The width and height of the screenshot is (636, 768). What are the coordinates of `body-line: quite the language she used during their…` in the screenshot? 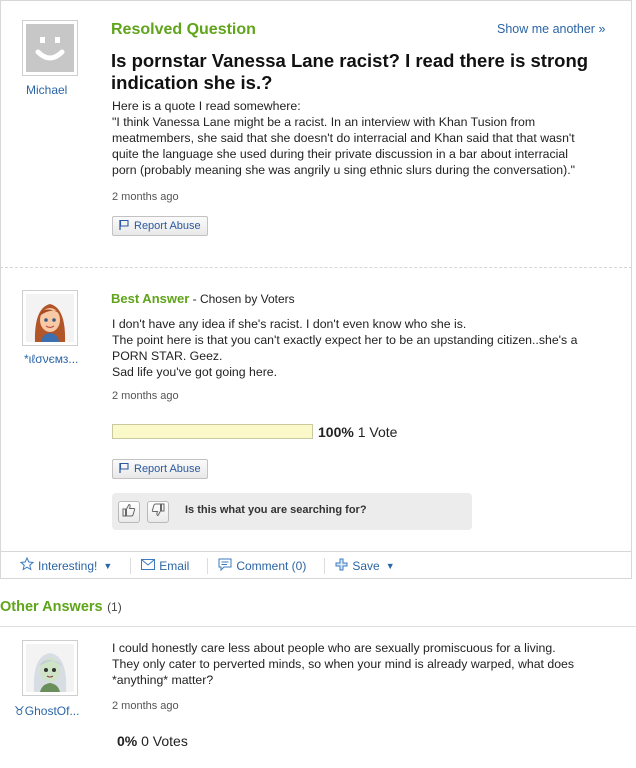 It's located at (340, 154).